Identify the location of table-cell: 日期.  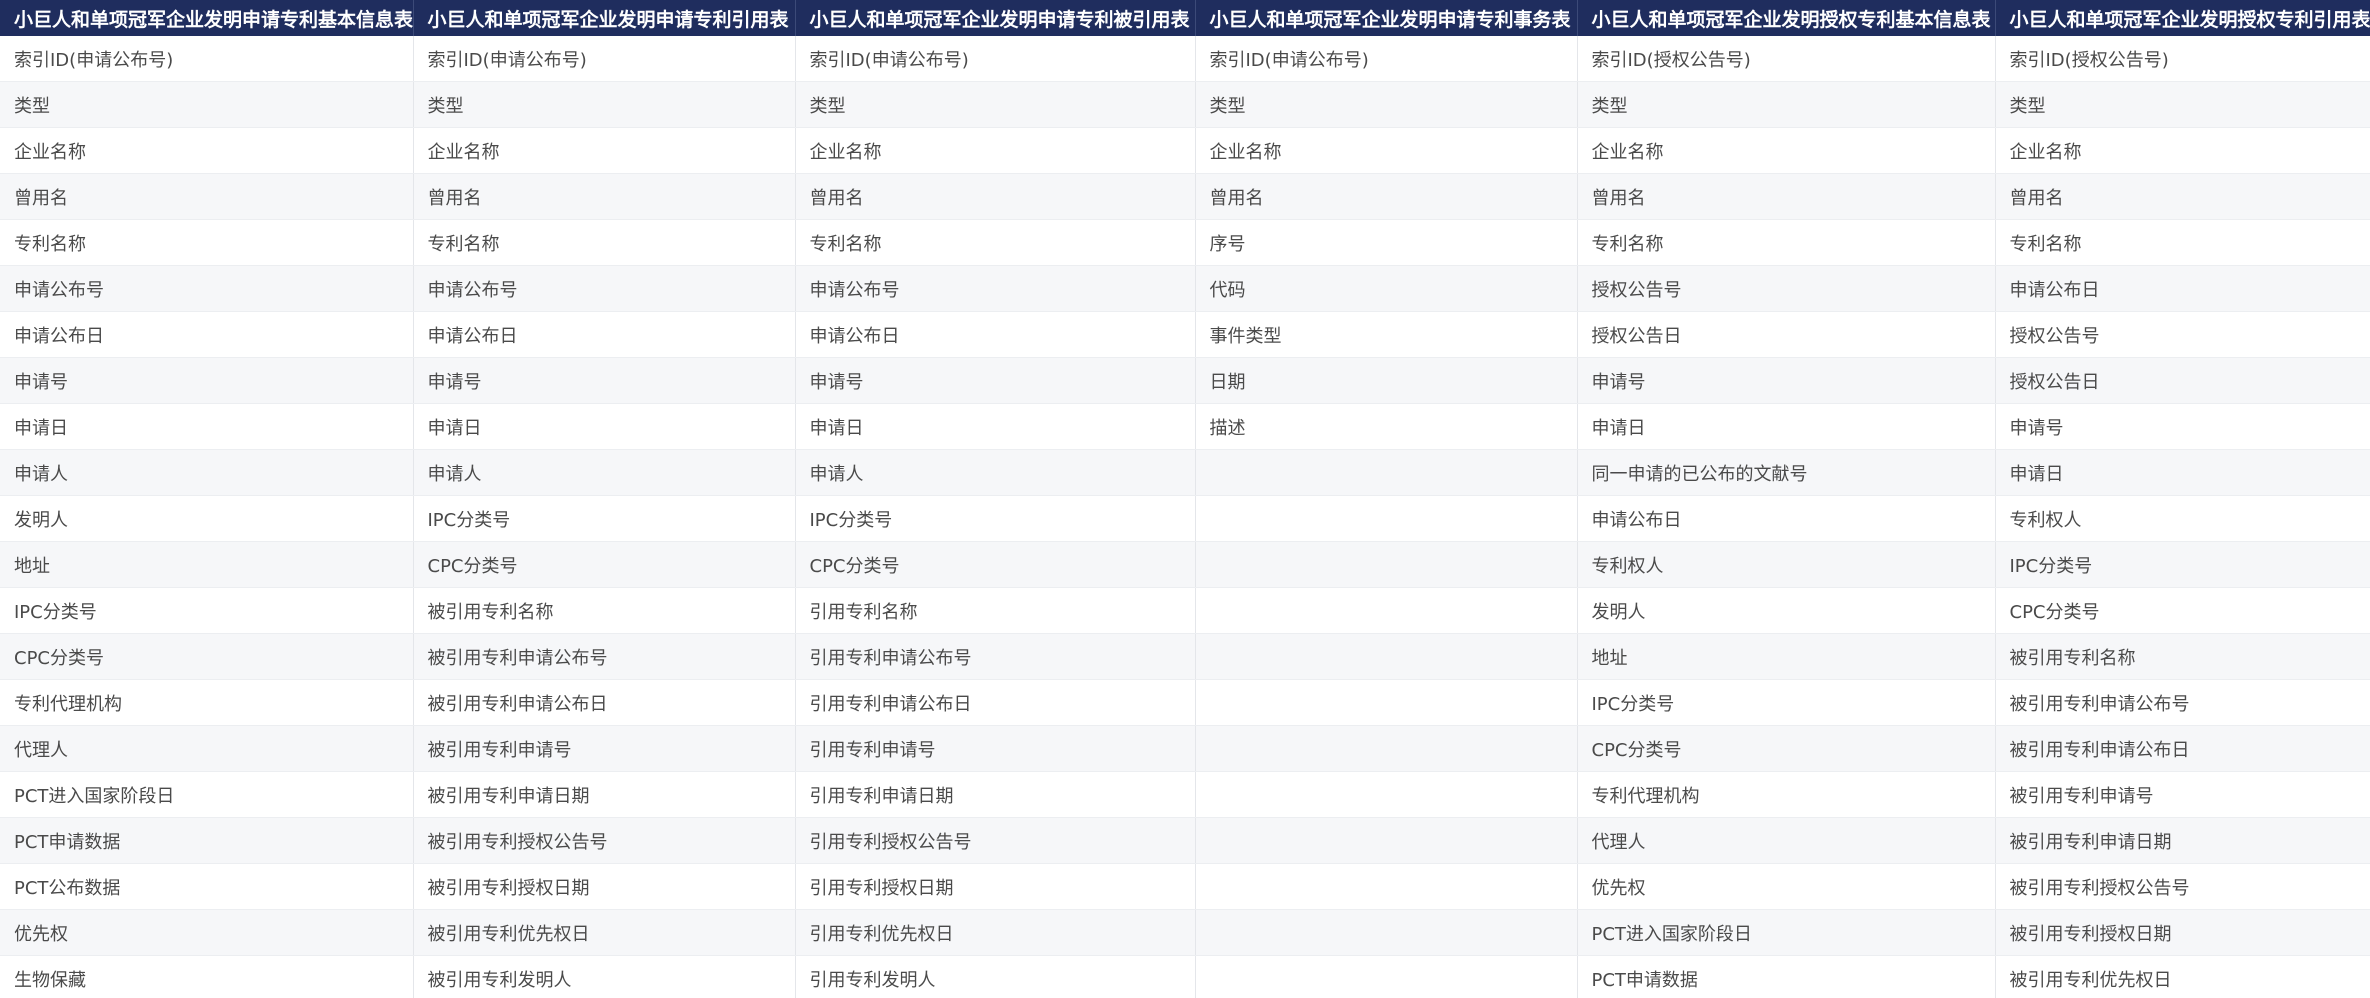
(1386, 380).